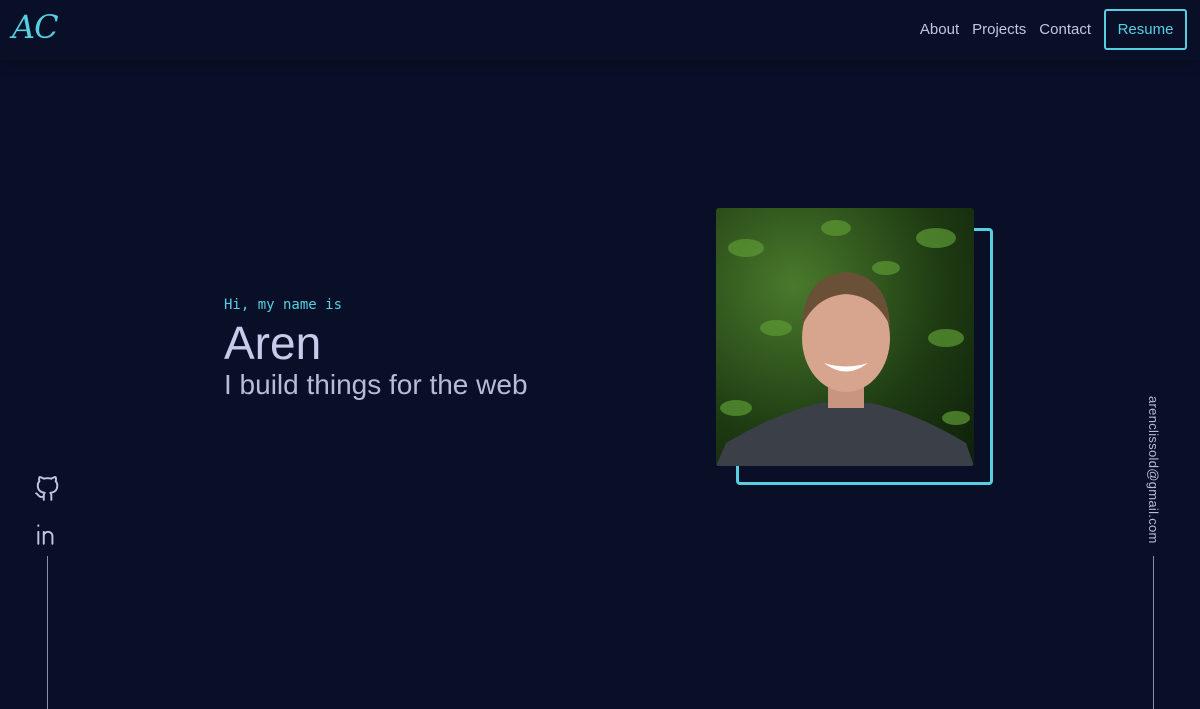  Describe the element at coordinates (1153, 470) in the screenshot. I see `email-link: arenclissold@gmail.com` at that location.